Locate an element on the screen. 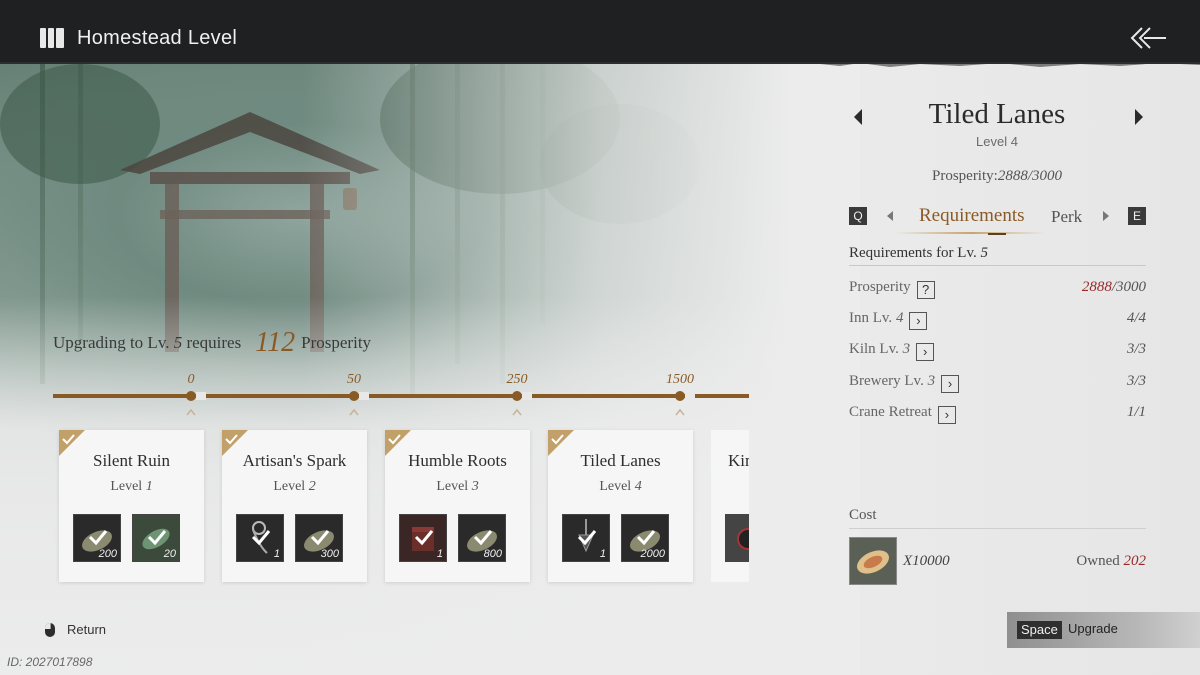  tab-right-arrow-icon is located at coordinates (1106, 216).